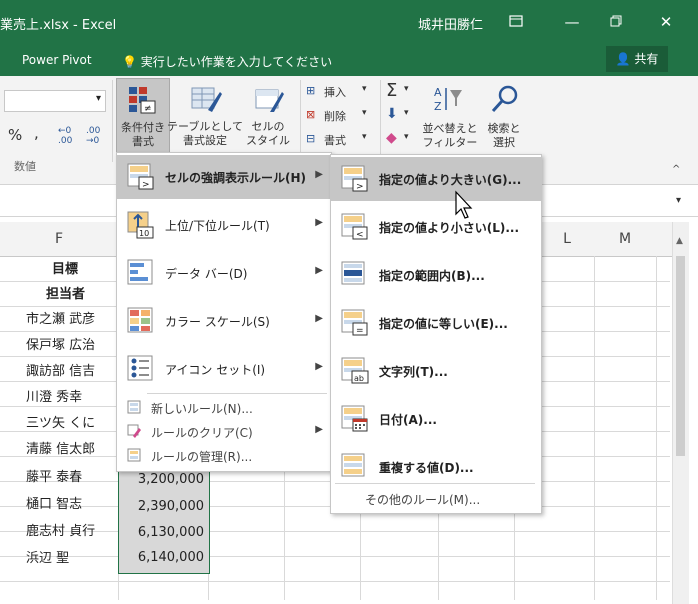  I want to click on autosum-icon: Σ, so click(391, 90).